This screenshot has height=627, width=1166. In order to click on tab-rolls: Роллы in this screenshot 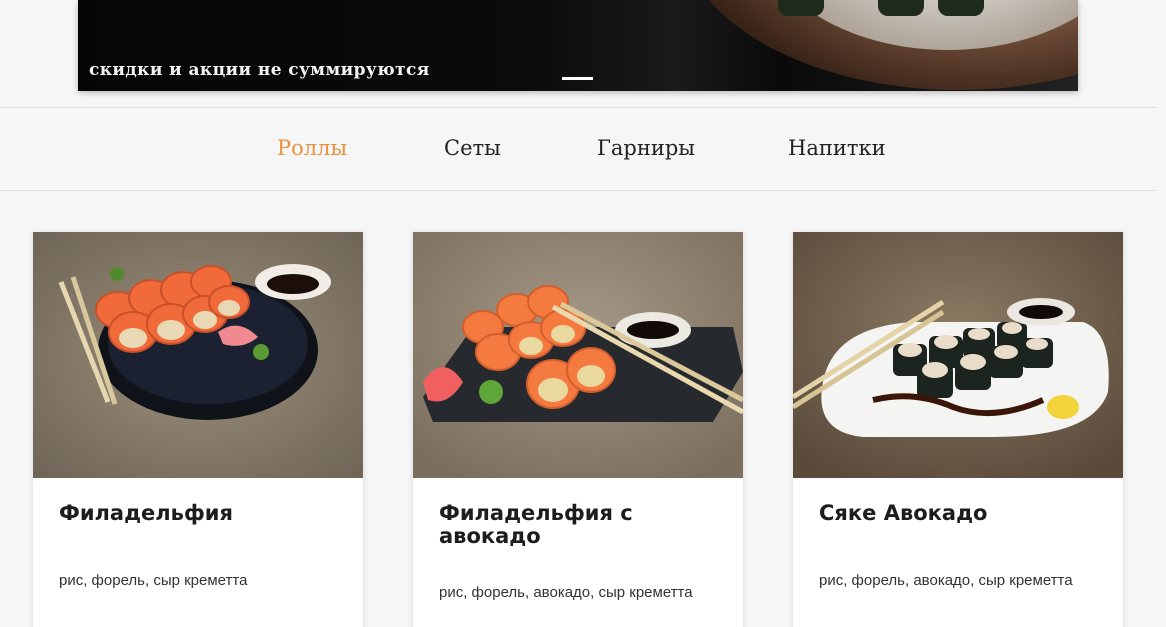, I will do `click(312, 148)`.